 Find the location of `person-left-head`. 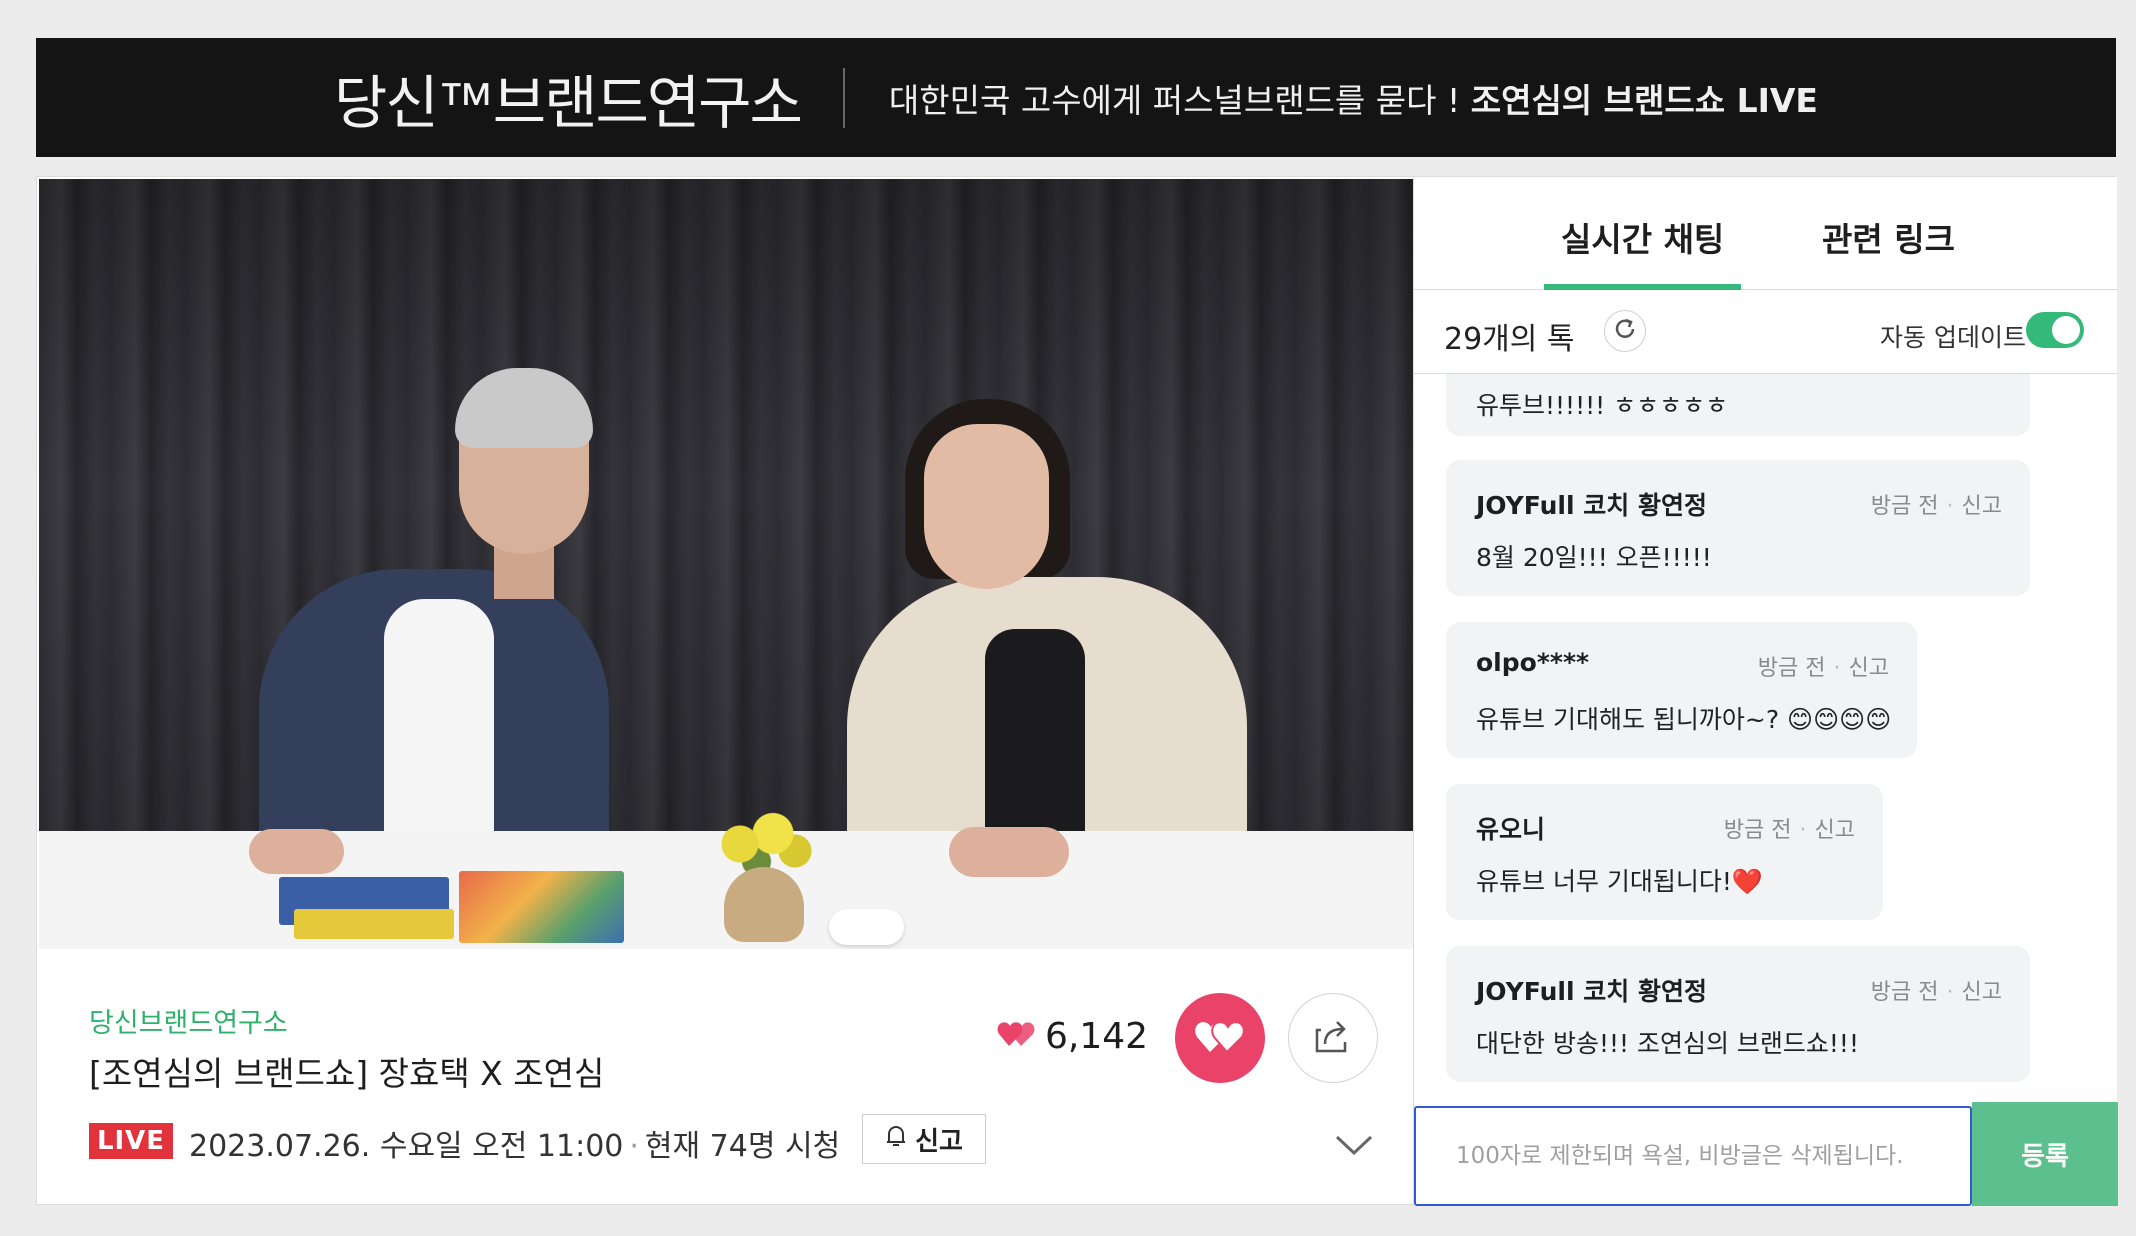

person-left-head is located at coordinates (524, 461).